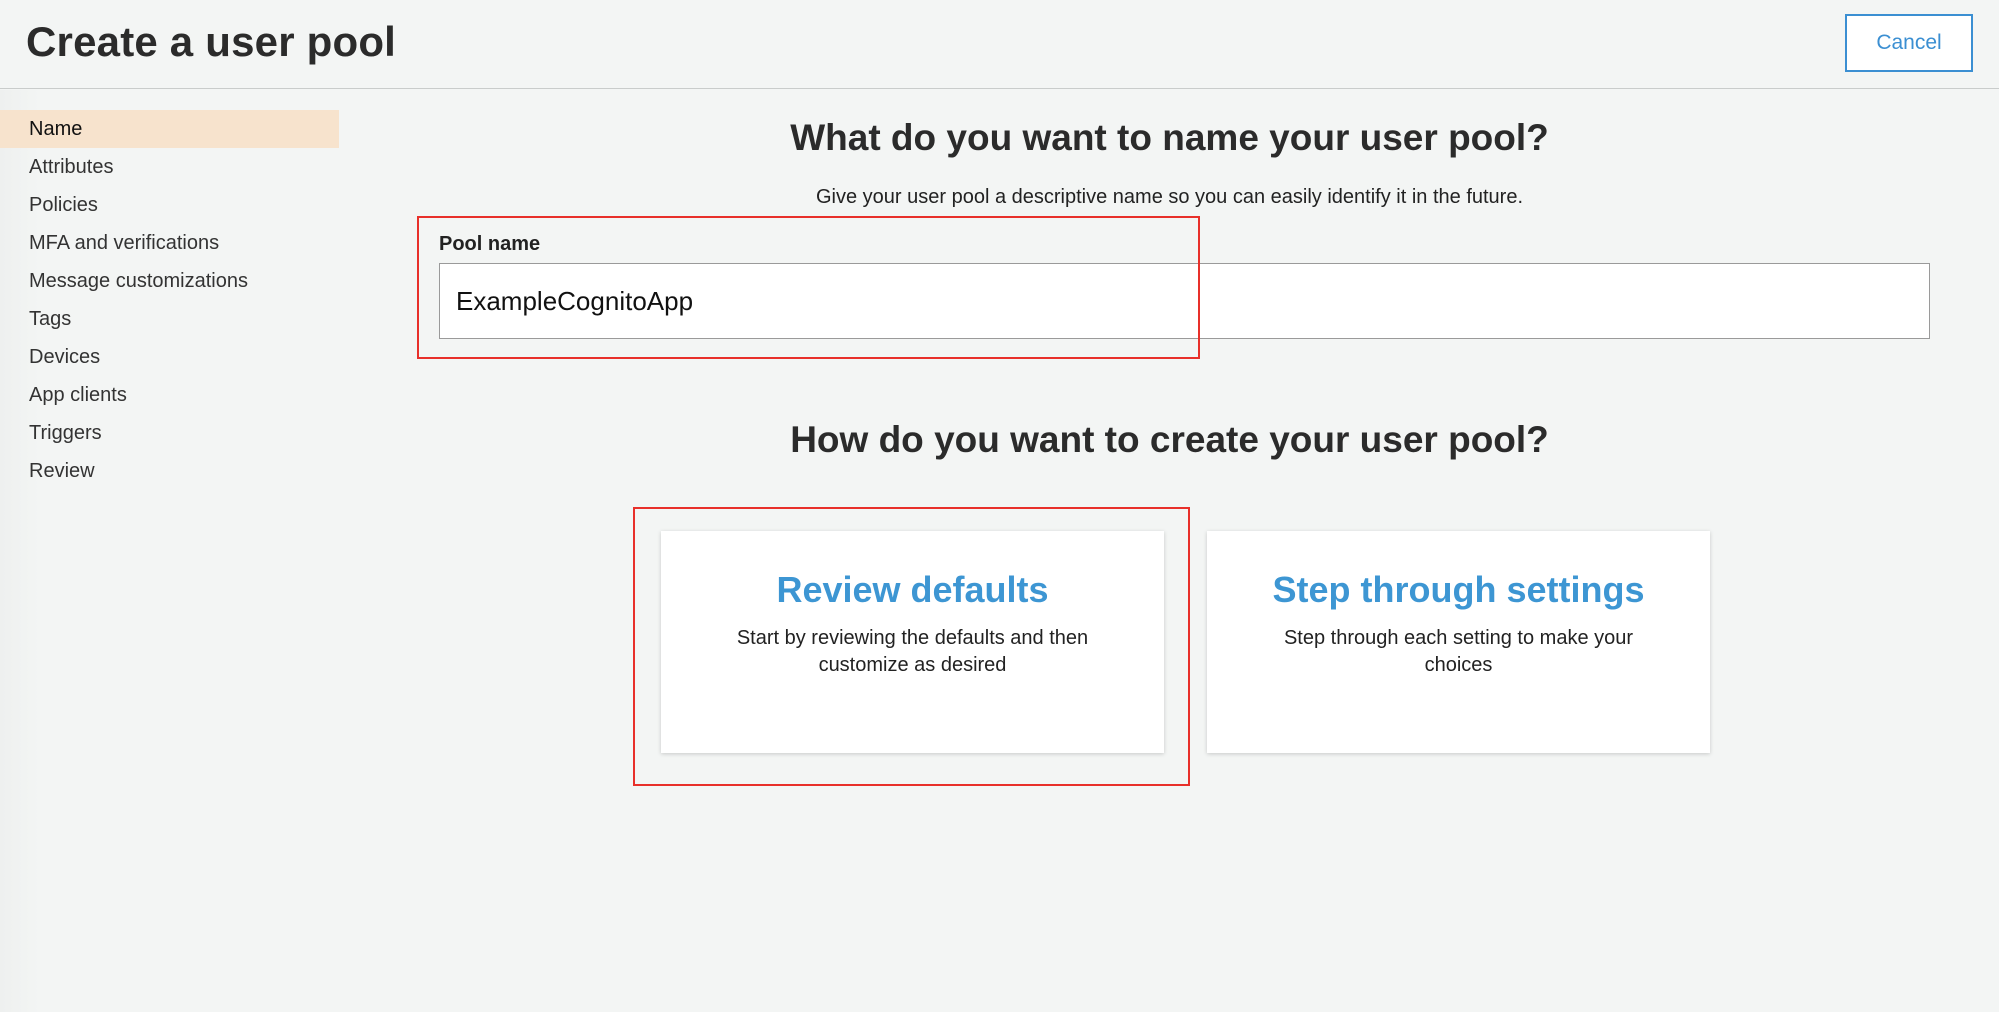 The image size is (1999, 1012). Describe the element at coordinates (169, 471) in the screenshot. I see `sidebar-item-review: Review` at that location.